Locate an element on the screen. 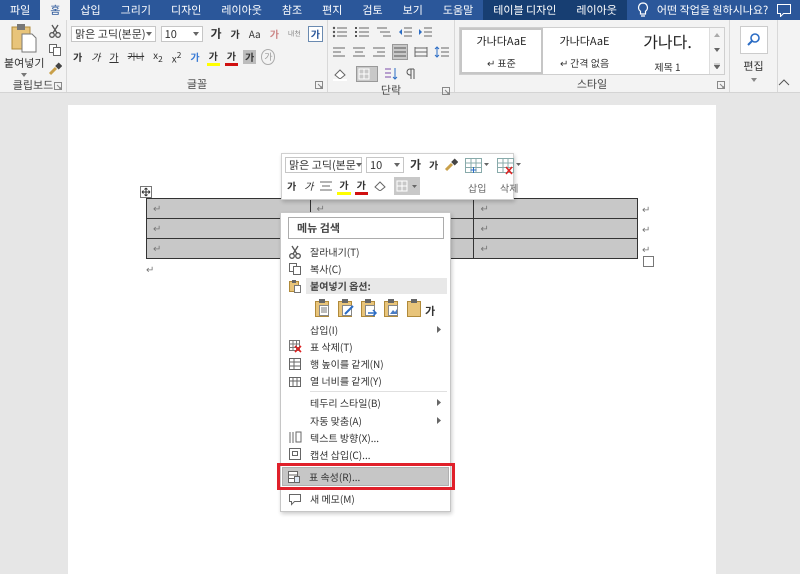 The width and height of the screenshot is (800, 574). group-label: 클립보드 is located at coordinates (33, 85).